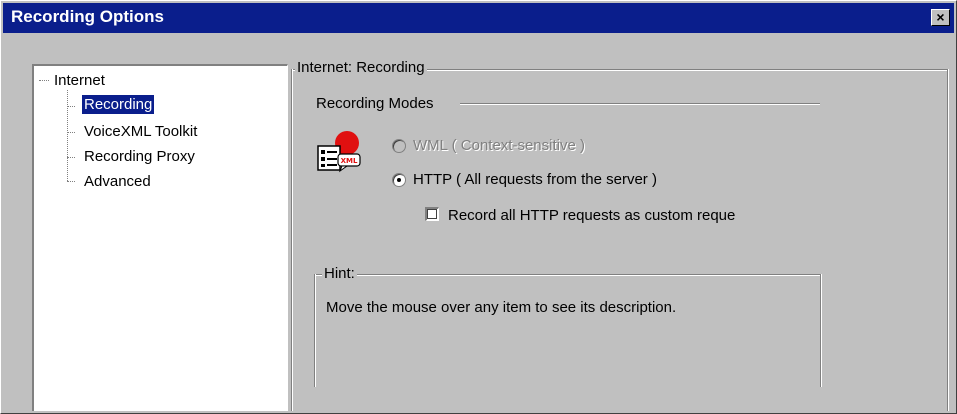 The image size is (957, 414). Describe the element at coordinates (499, 146) in the screenshot. I see `wml-radio-label: WML ( Context-sensitive )` at that location.